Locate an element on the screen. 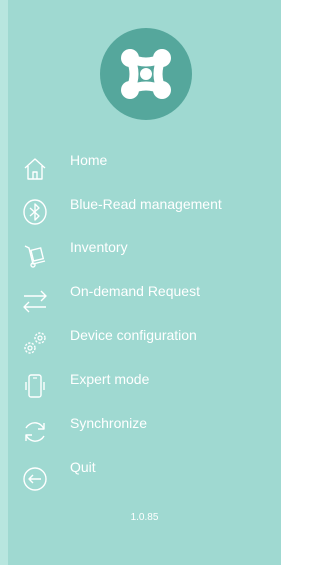  menu-item-label: Home is located at coordinates (89, 160).